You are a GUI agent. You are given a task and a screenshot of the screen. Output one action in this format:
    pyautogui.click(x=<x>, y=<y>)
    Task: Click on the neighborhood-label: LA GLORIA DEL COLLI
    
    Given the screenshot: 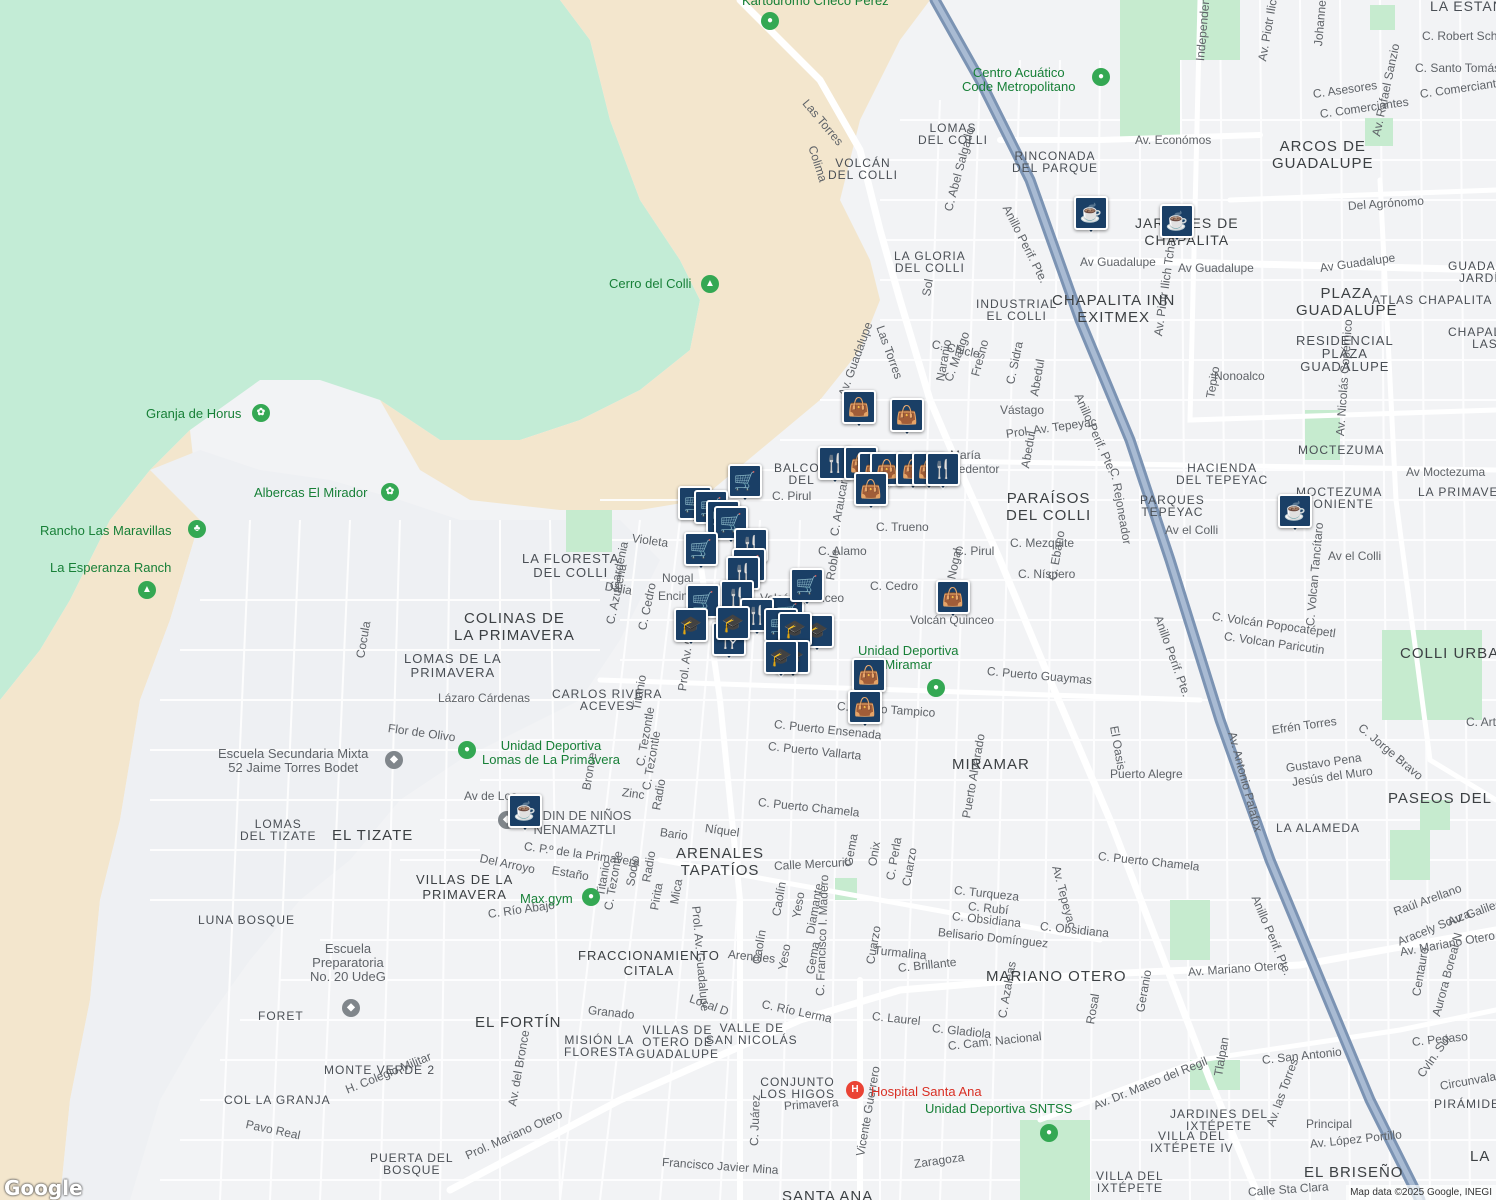 What is the action you would take?
    pyautogui.click(x=930, y=262)
    